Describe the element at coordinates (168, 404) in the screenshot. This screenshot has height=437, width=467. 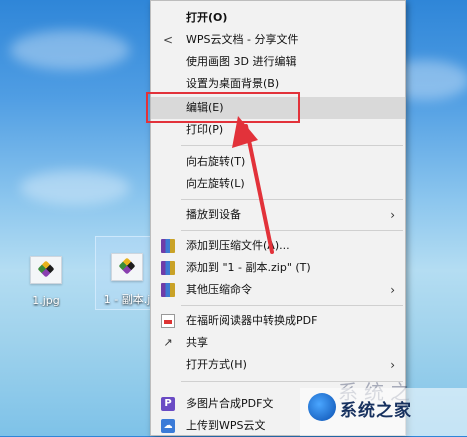
I see `pdf-merge-icon: P` at that location.